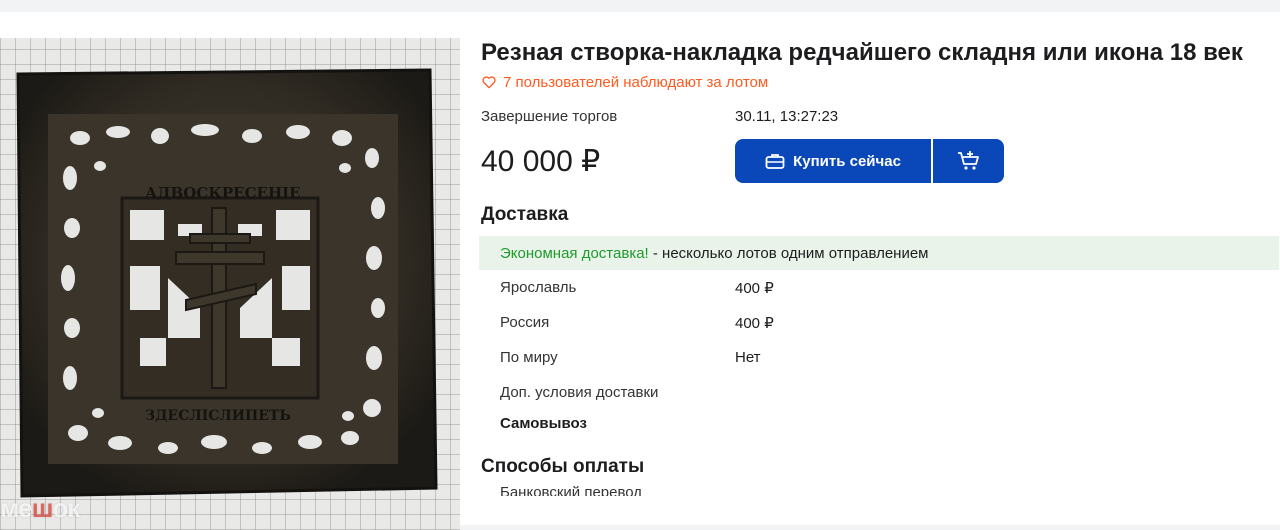 The height and width of the screenshot is (530, 1280). What do you see at coordinates (538, 287) in the screenshot?
I see `shipping-region: Ярославль` at bounding box center [538, 287].